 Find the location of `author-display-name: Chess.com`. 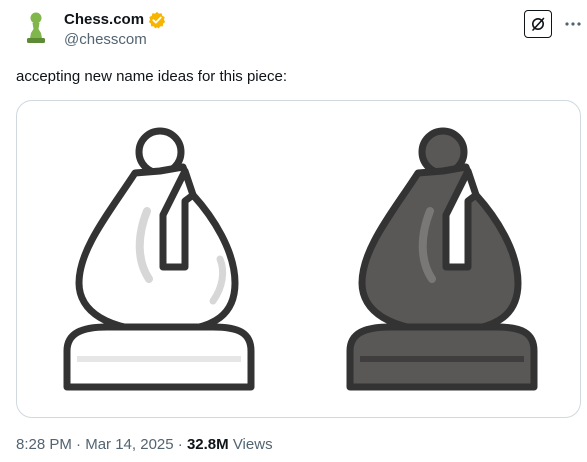

author-display-name: Chess.com is located at coordinates (104, 20).